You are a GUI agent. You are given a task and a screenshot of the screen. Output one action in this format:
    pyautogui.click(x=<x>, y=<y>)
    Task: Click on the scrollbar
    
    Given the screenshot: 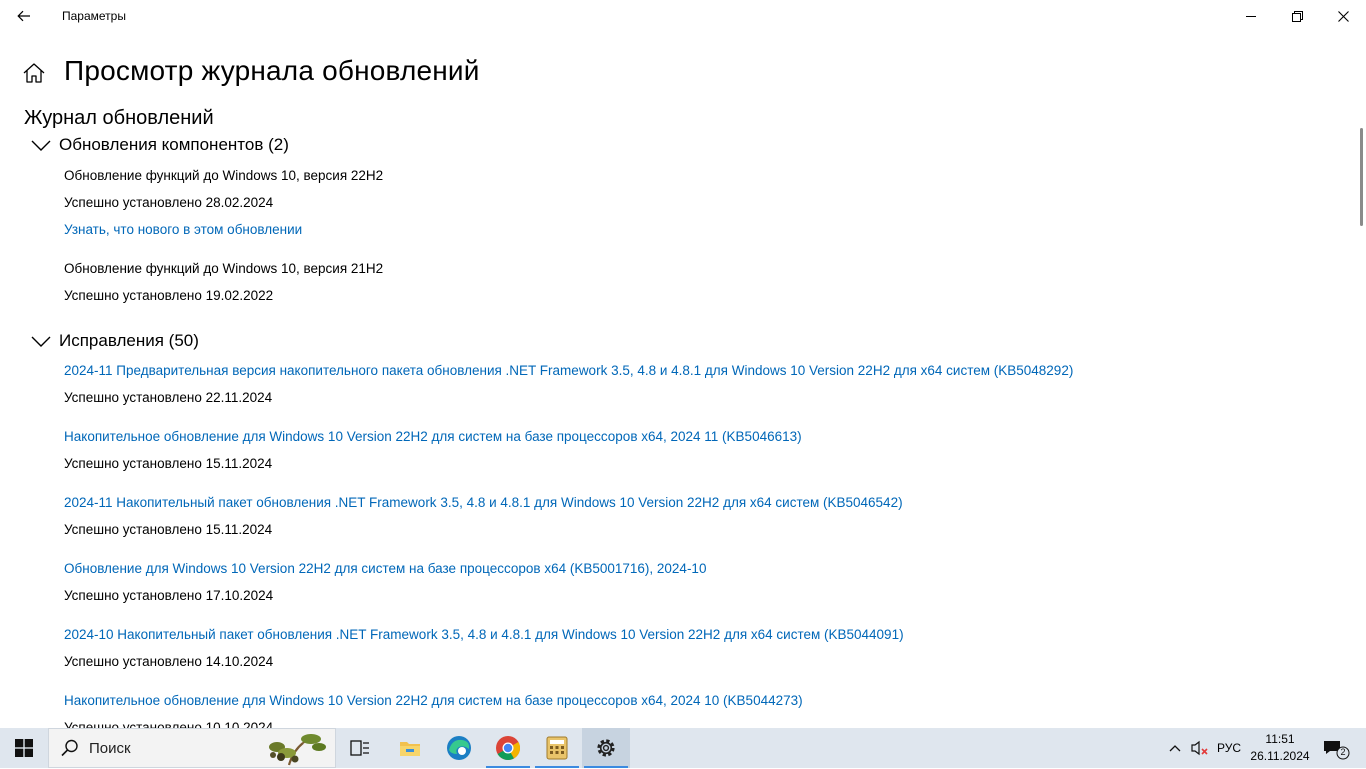 What is the action you would take?
    pyautogui.click(x=1361, y=177)
    